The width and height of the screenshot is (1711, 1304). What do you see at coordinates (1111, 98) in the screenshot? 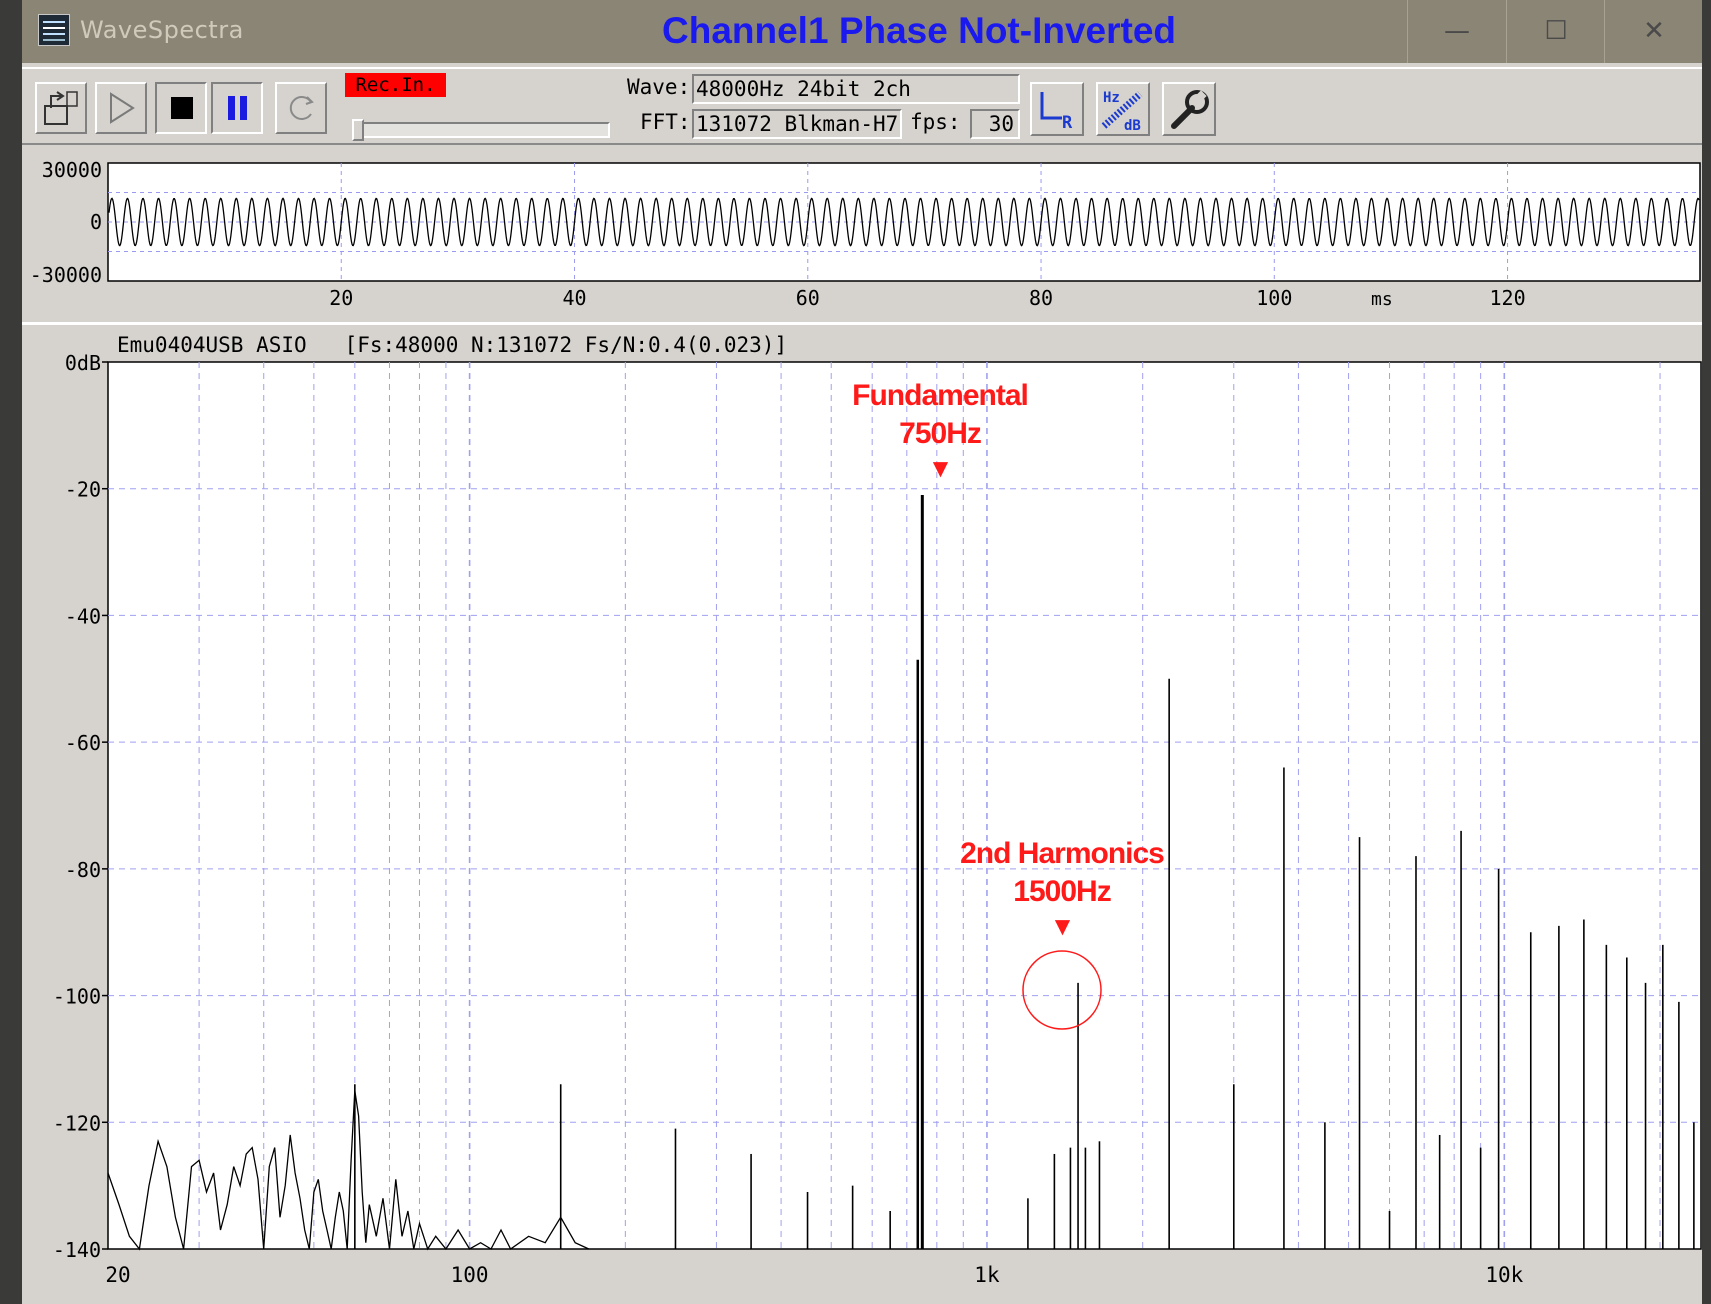
I see `svg-text: Hz` at bounding box center [1111, 98].